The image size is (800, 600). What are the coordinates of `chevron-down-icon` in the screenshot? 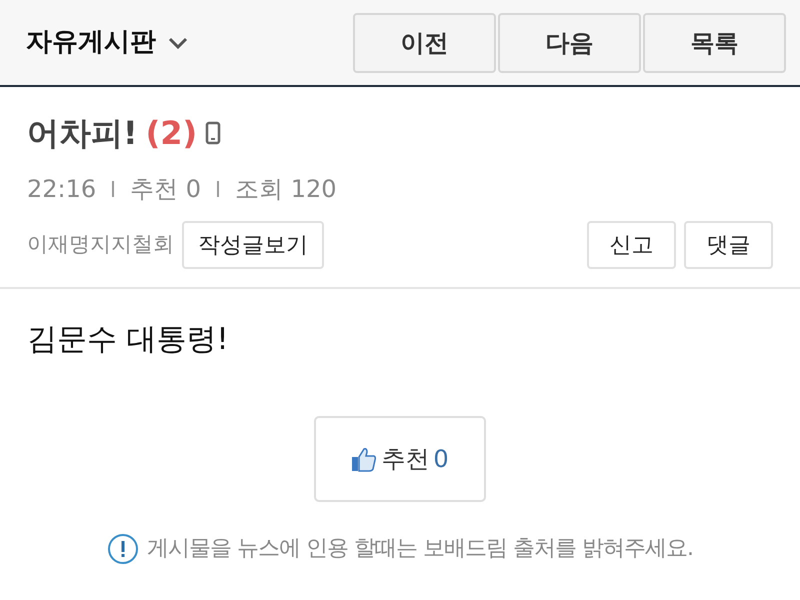 It's located at (178, 43).